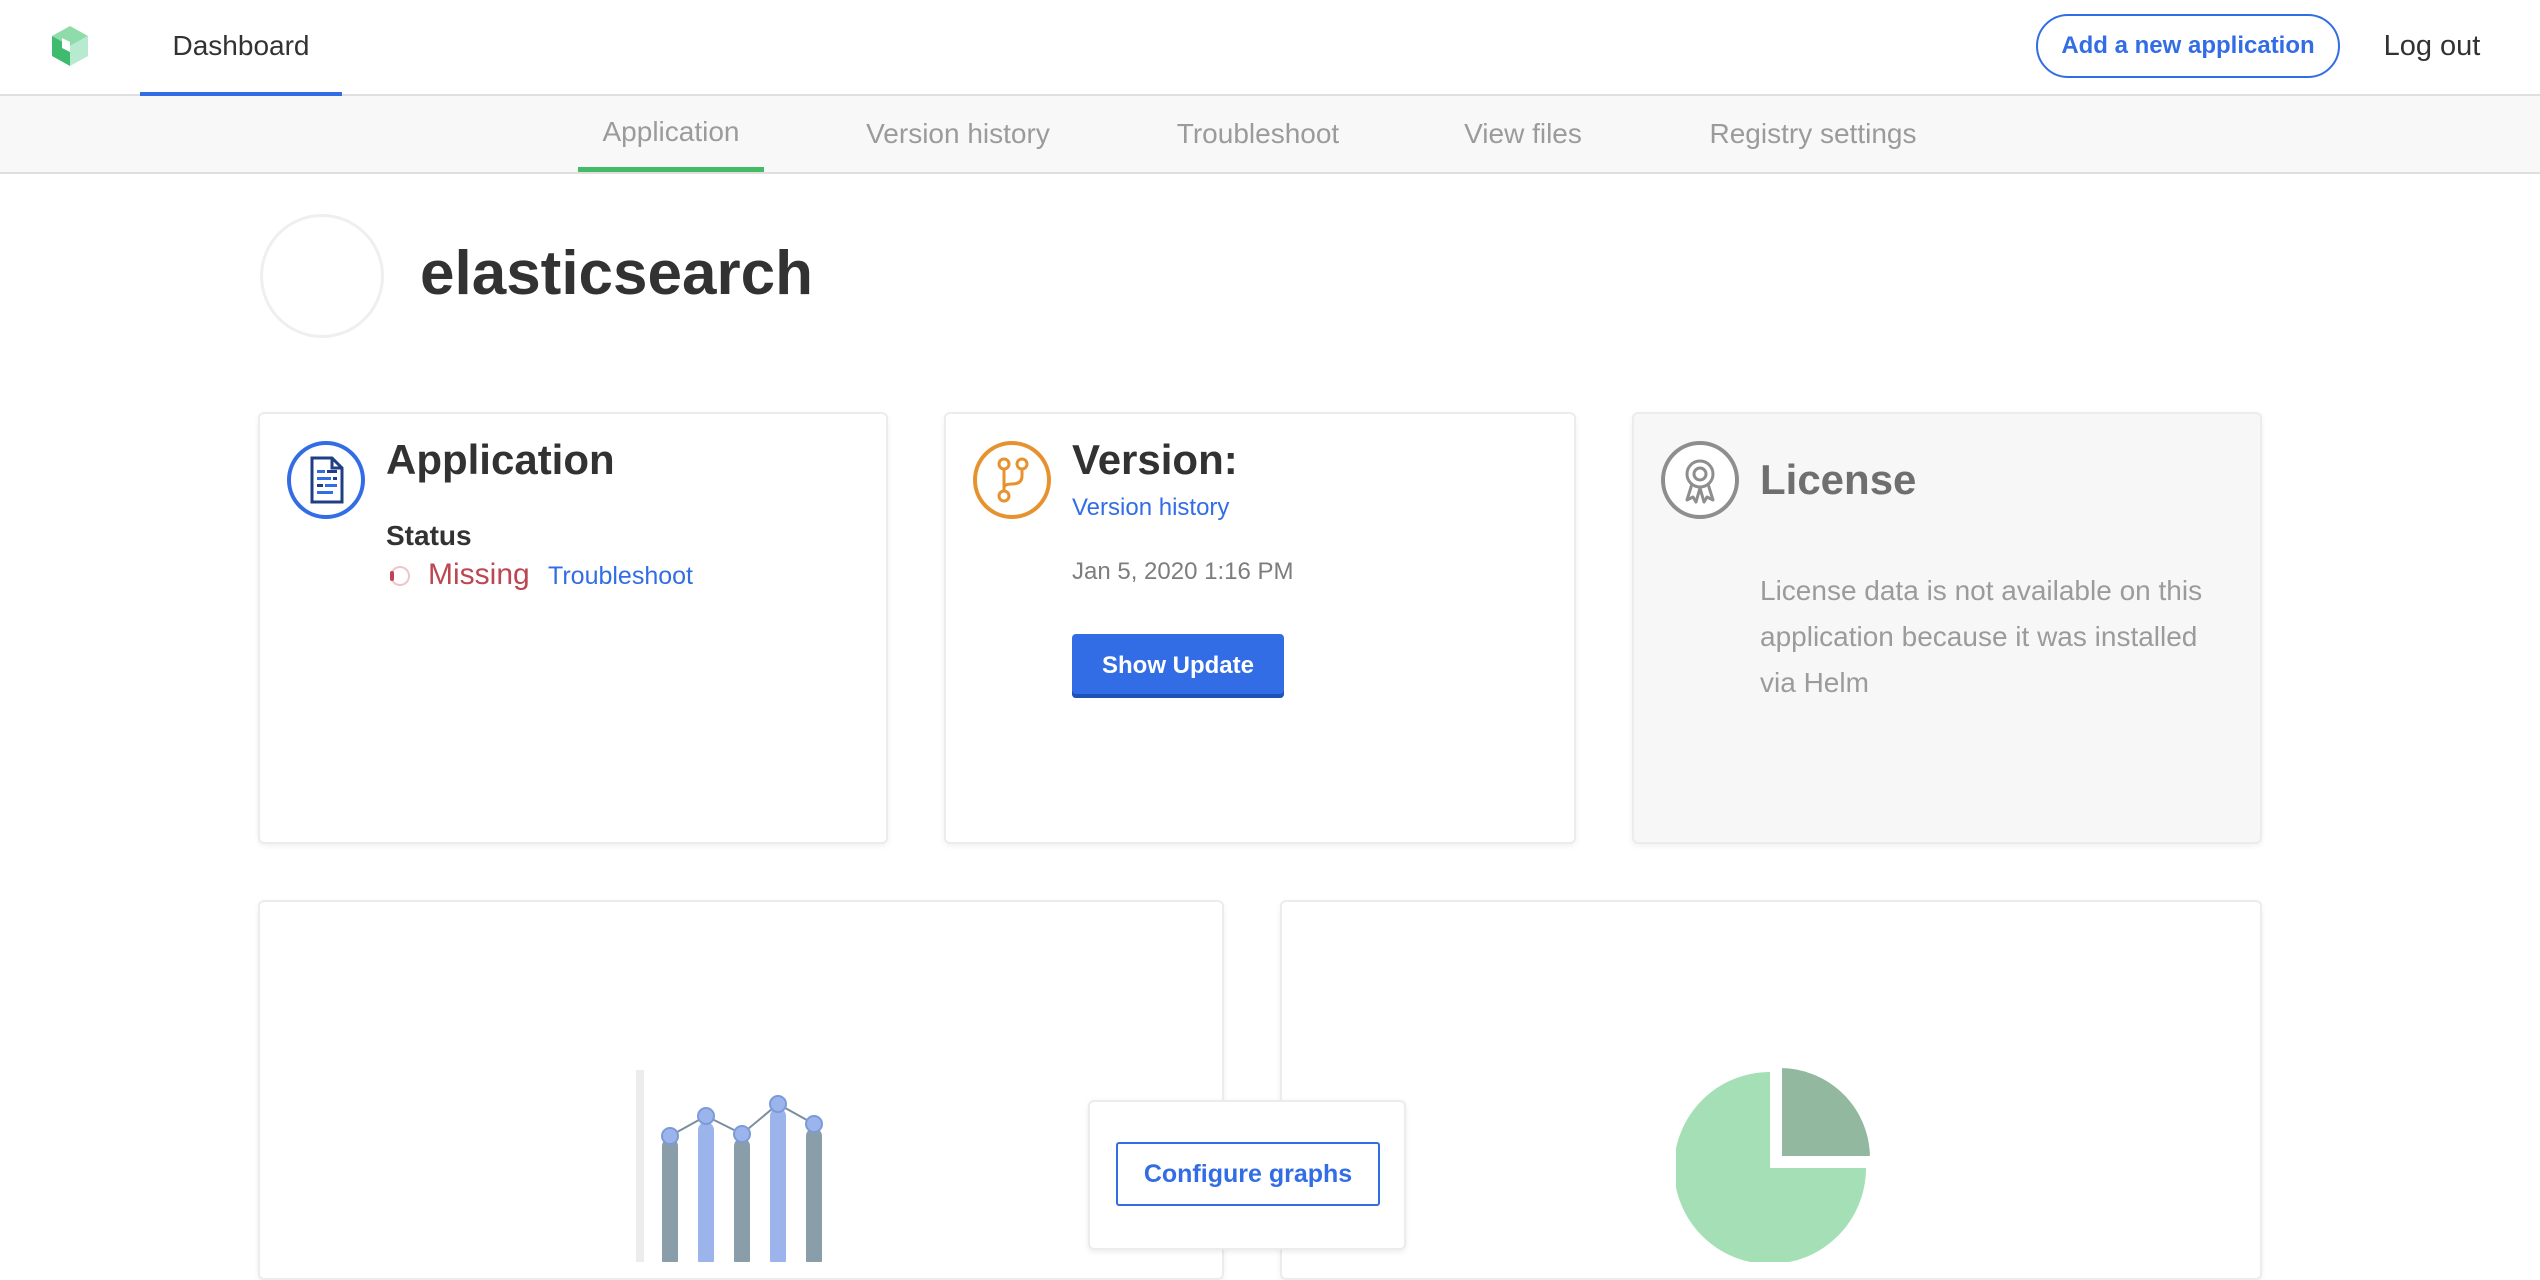 The width and height of the screenshot is (2540, 1280). I want to click on metrics-graph-placeholder-card, so click(741, 1090).